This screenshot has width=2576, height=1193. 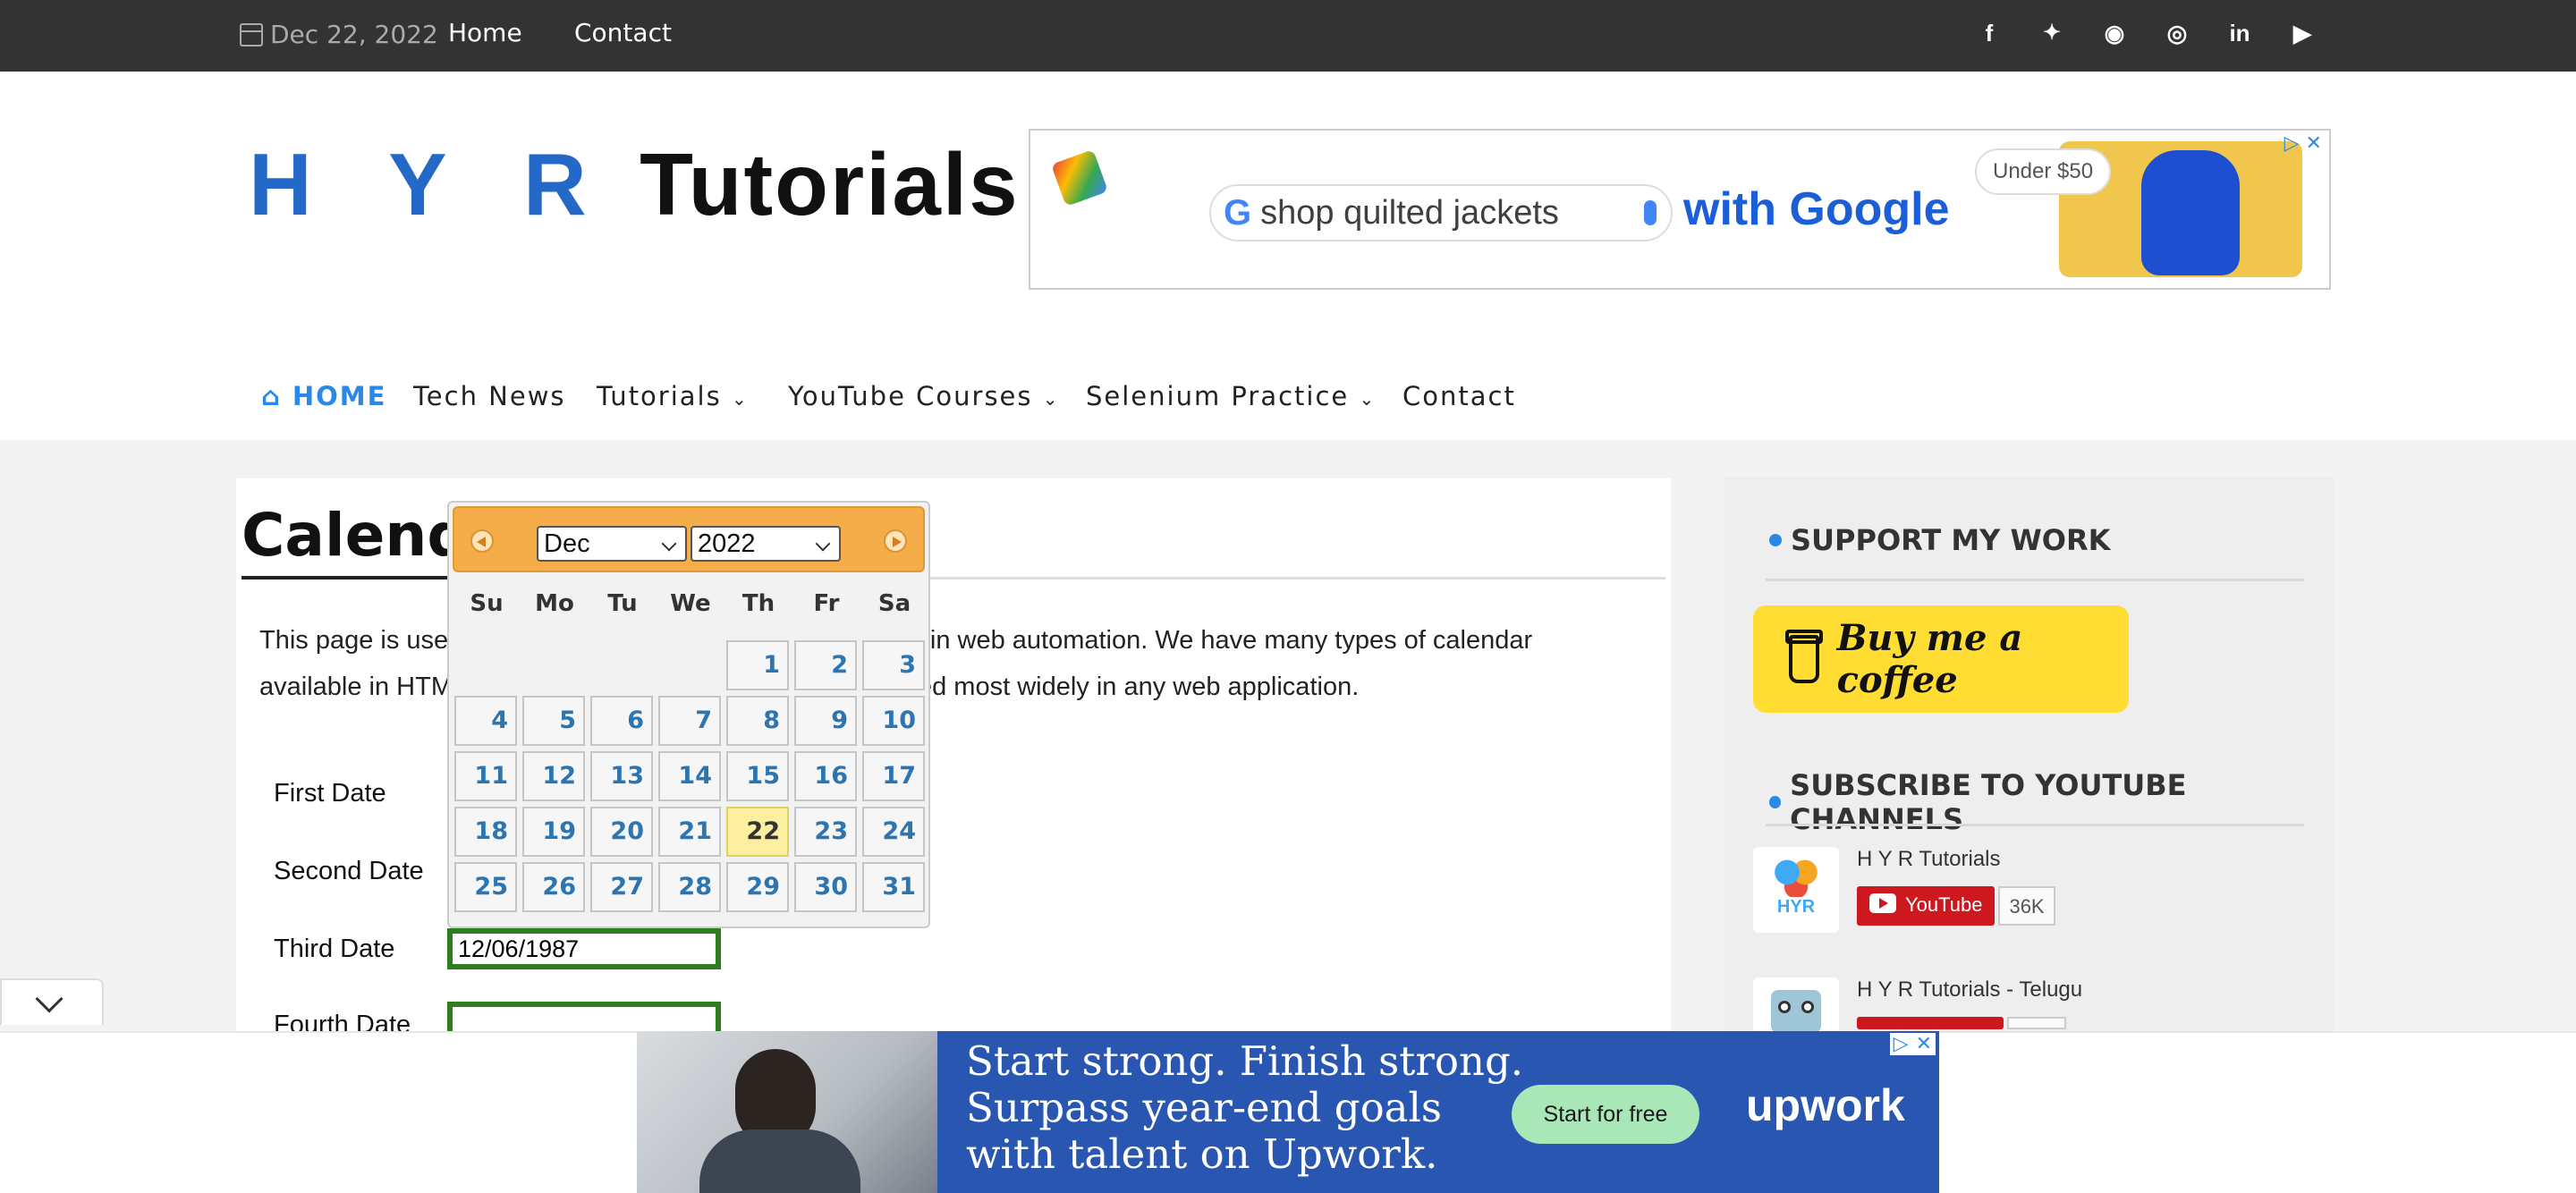 What do you see at coordinates (485, 776) in the screenshot?
I see `day-cell: 11` at bounding box center [485, 776].